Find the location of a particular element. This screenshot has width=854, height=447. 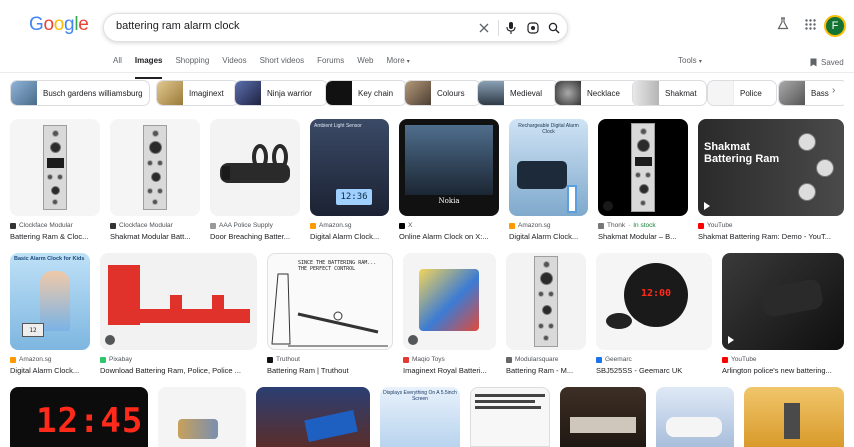

chip-key-chain: Key chain is located at coordinates (366, 93).